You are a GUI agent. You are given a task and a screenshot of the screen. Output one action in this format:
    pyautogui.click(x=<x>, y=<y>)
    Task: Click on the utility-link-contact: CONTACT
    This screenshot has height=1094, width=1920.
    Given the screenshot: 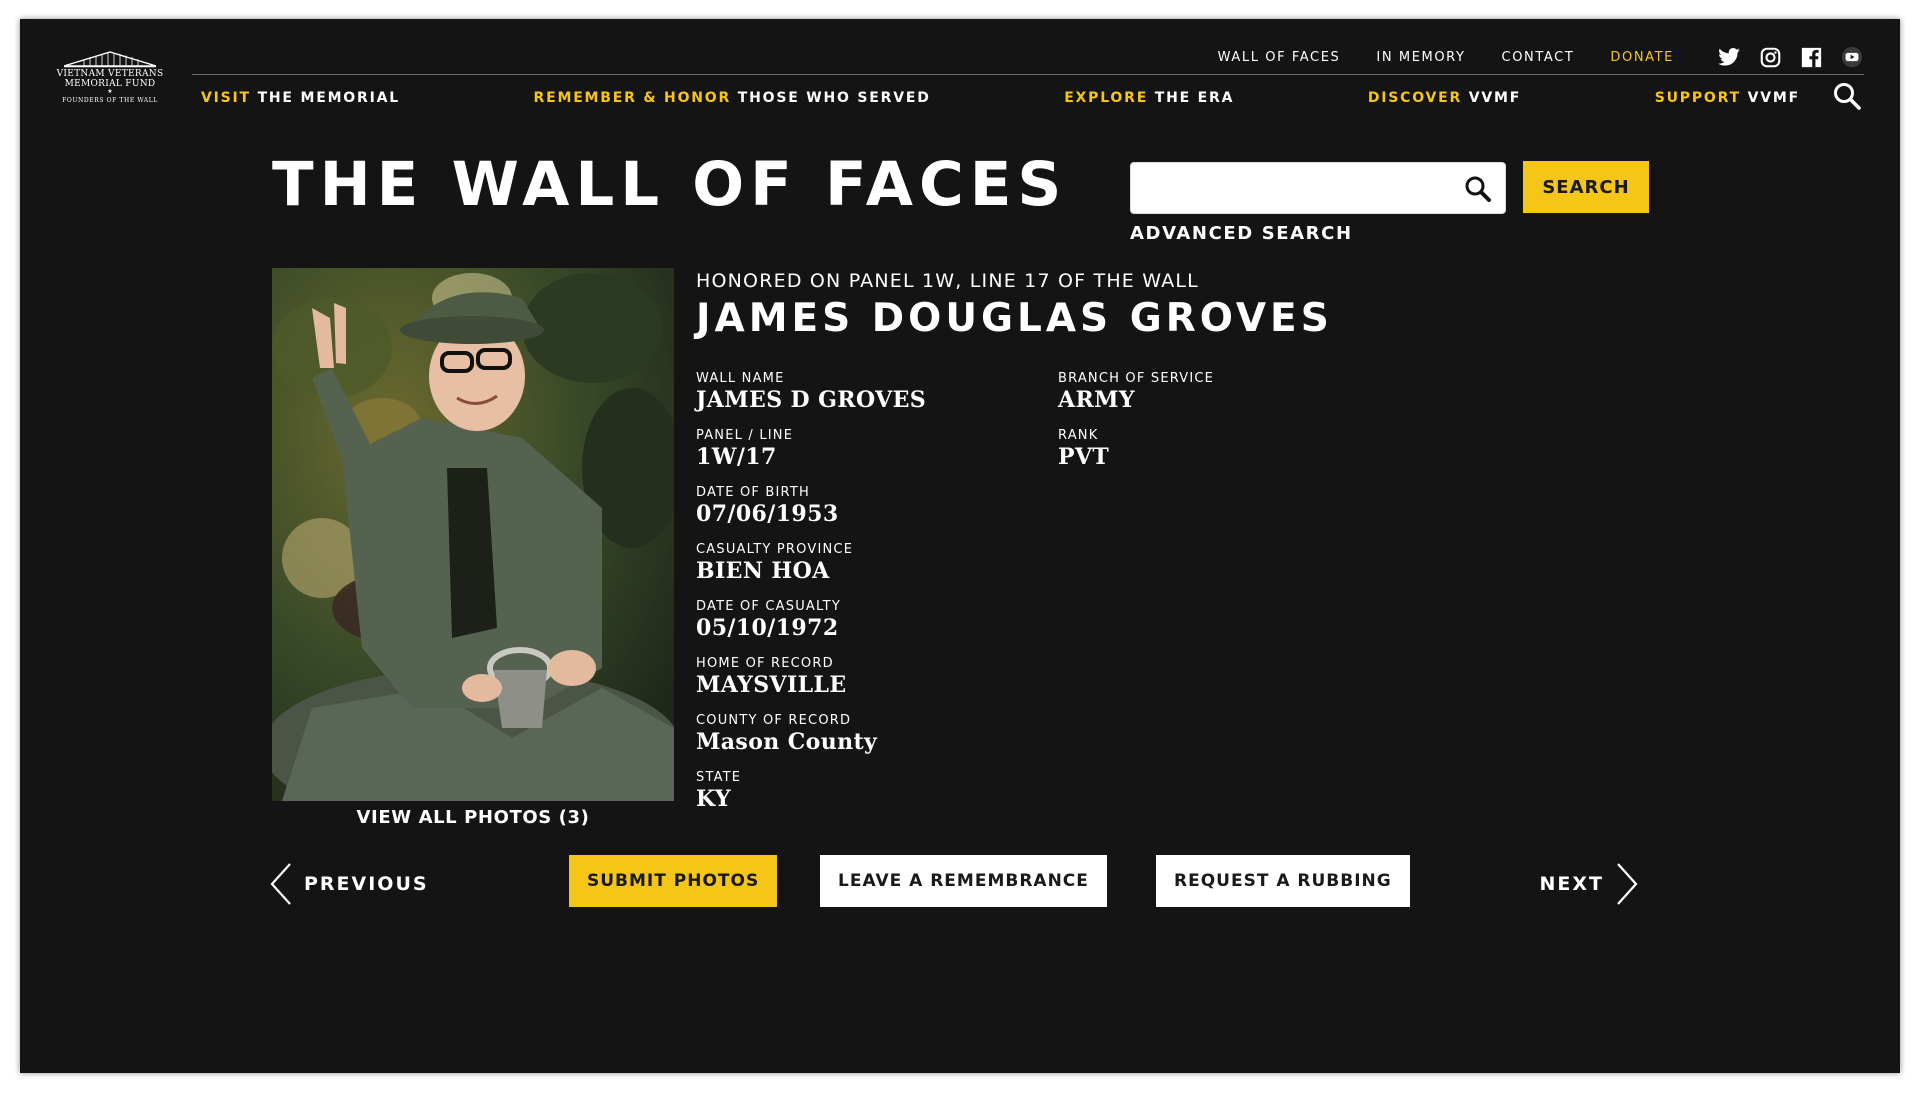 What is the action you would take?
    pyautogui.click(x=1538, y=57)
    